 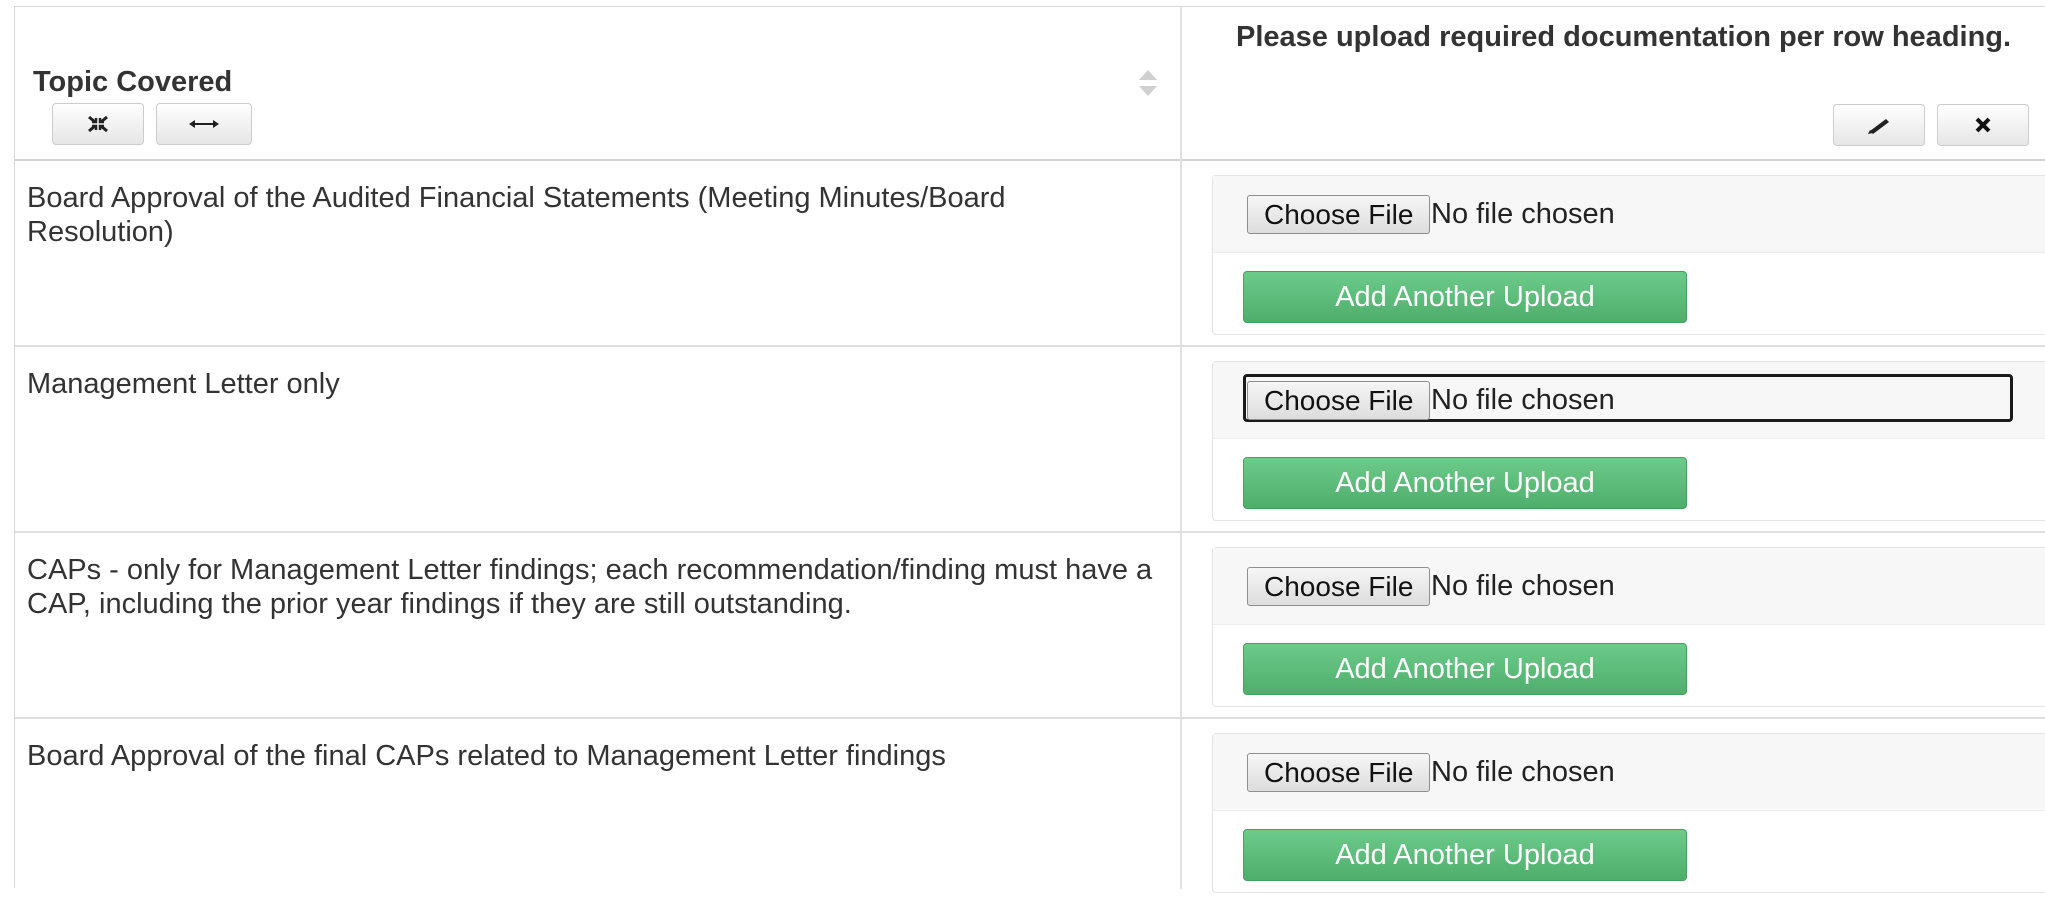 What do you see at coordinates (133, 82) in the screenshot?
I see `topic-column-header: Topic Covered` at bounding box center [133, 82].